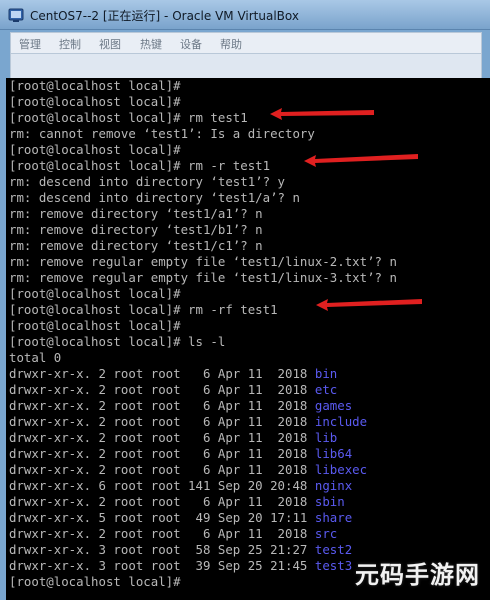 The width and height of the screenshot is (490, 600). What do you see at coordinates (246, 43) in the screenshot?
I see `menu-bar: 管理 控制 视图 热键 设备 帮助` at bounding box center [246, 43].